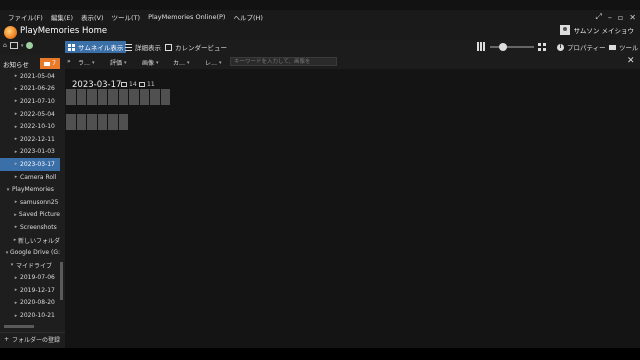  I want to click on tab-calendar-view: カレンダービュー, so click(196, 47).